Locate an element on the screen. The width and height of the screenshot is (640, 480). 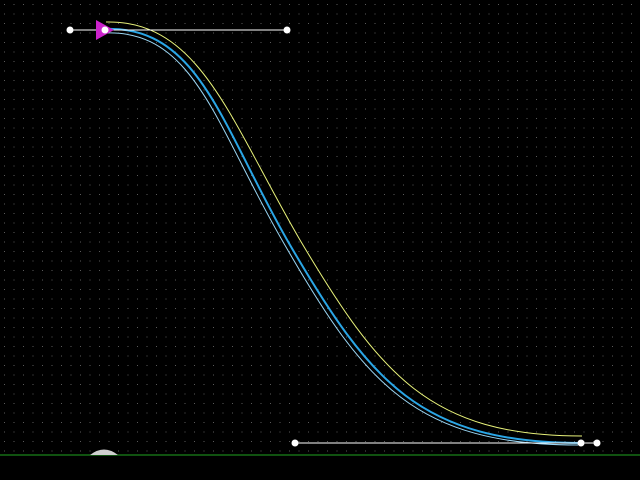
bottom-strip is located at coordinates (320, 467).